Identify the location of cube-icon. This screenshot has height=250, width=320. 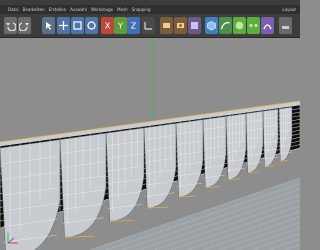
(211, 26).